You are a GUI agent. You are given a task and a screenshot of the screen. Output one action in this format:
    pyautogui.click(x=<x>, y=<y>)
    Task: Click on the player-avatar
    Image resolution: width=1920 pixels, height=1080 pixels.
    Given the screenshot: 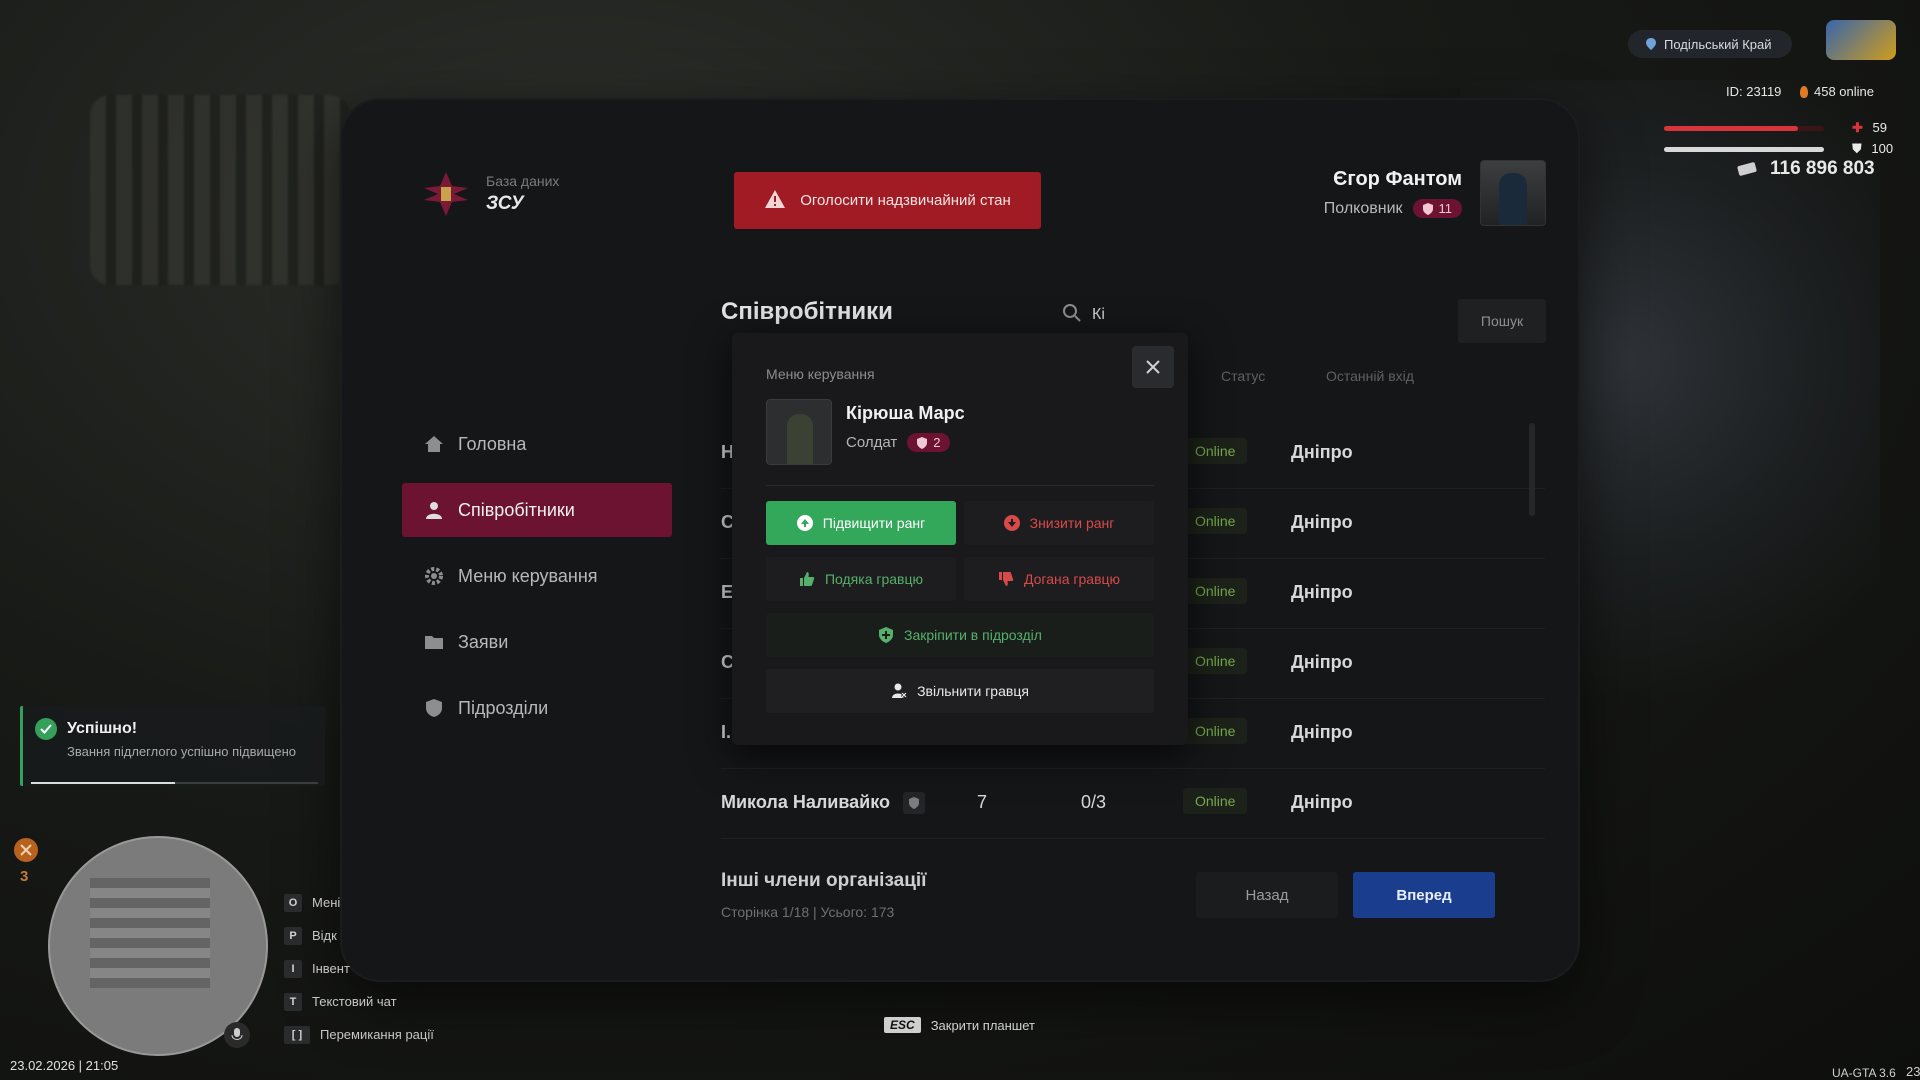 What is the action you would take?
    pyautogui.click(x=799, y=432)
    